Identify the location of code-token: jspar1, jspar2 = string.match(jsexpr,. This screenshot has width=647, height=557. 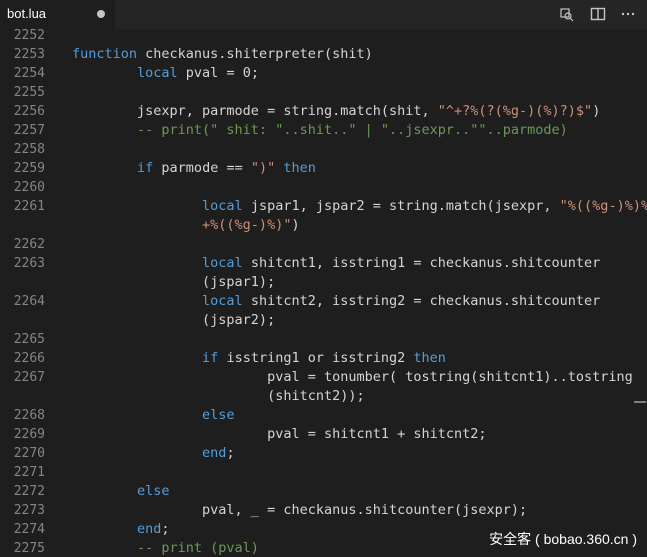
(401, 206).